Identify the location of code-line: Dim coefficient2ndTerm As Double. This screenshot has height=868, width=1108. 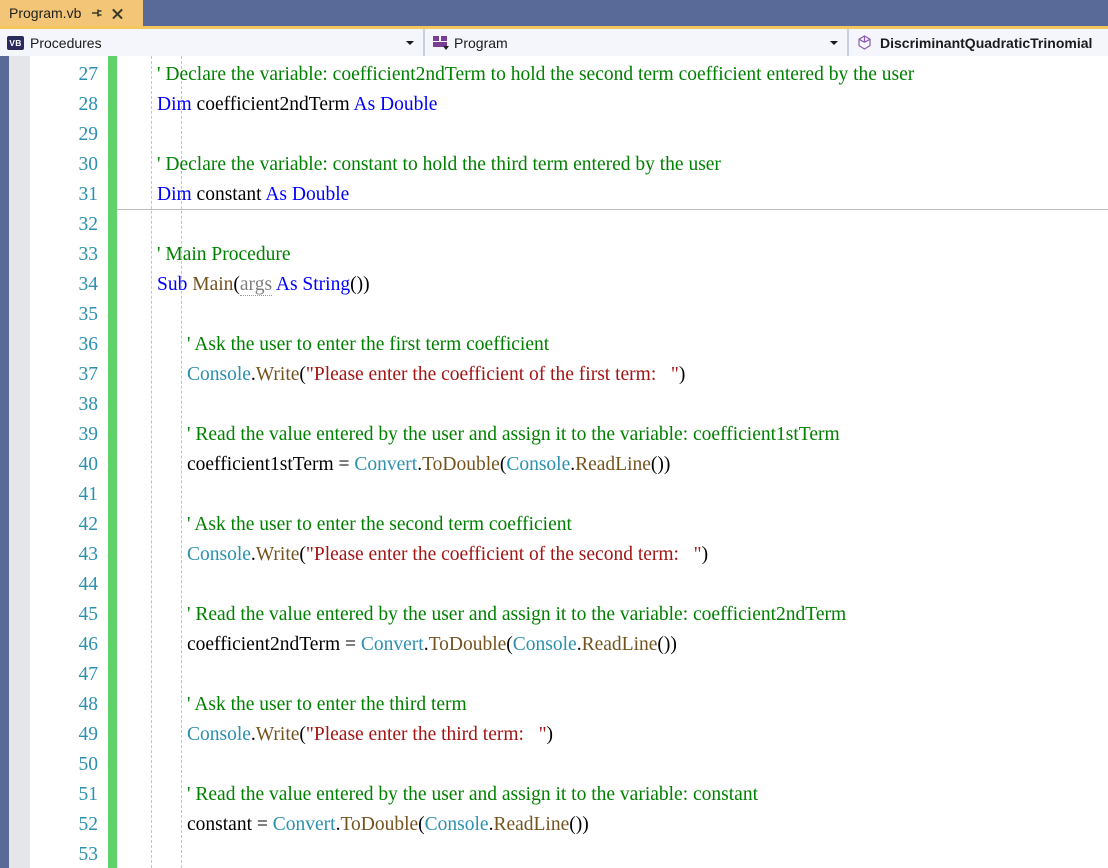
(297, 105).